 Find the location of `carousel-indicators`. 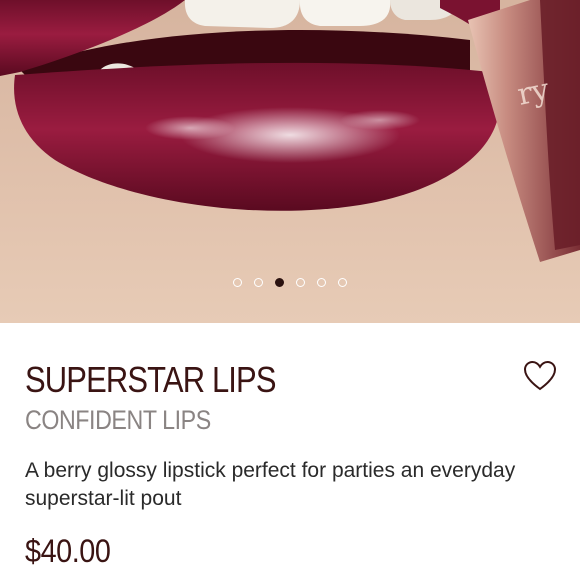

carousel-indicators is located at coordinates (290, 282).